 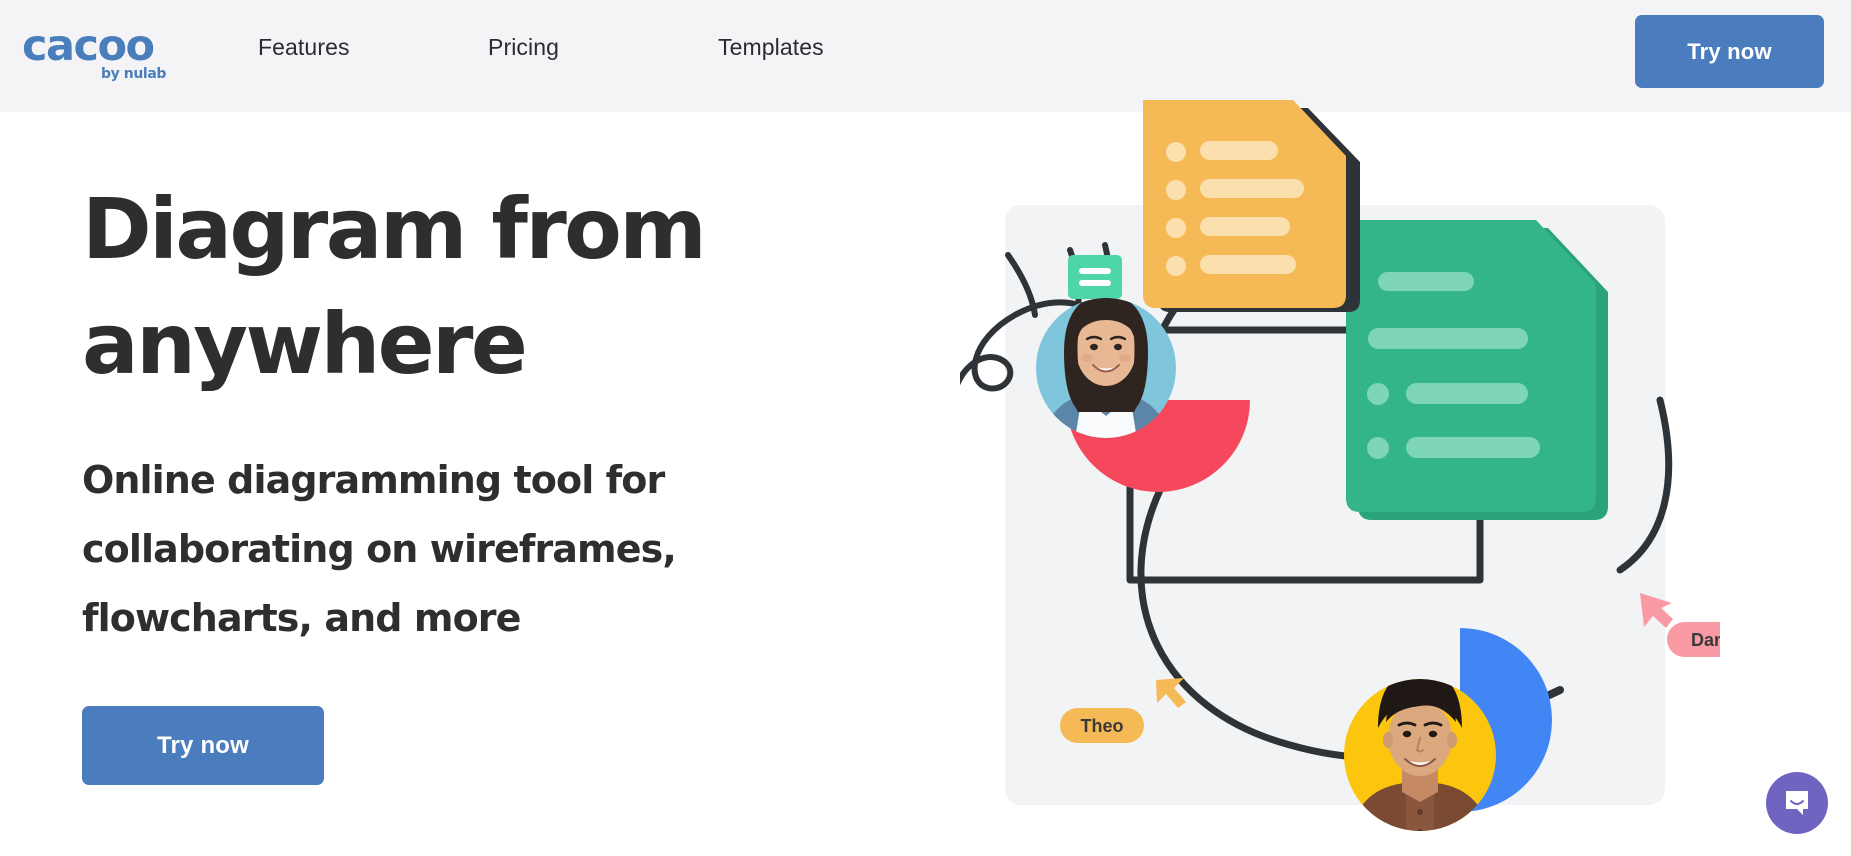 I want to click on nav-link-pricing: Pricing, so click(x=603, y=47).